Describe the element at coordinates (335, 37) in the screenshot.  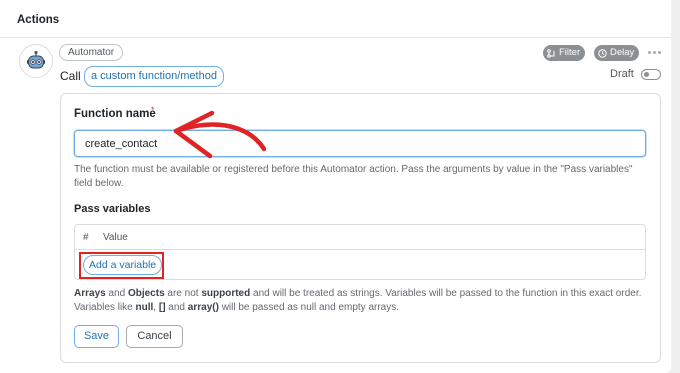
I see `panel-divider` at that location.